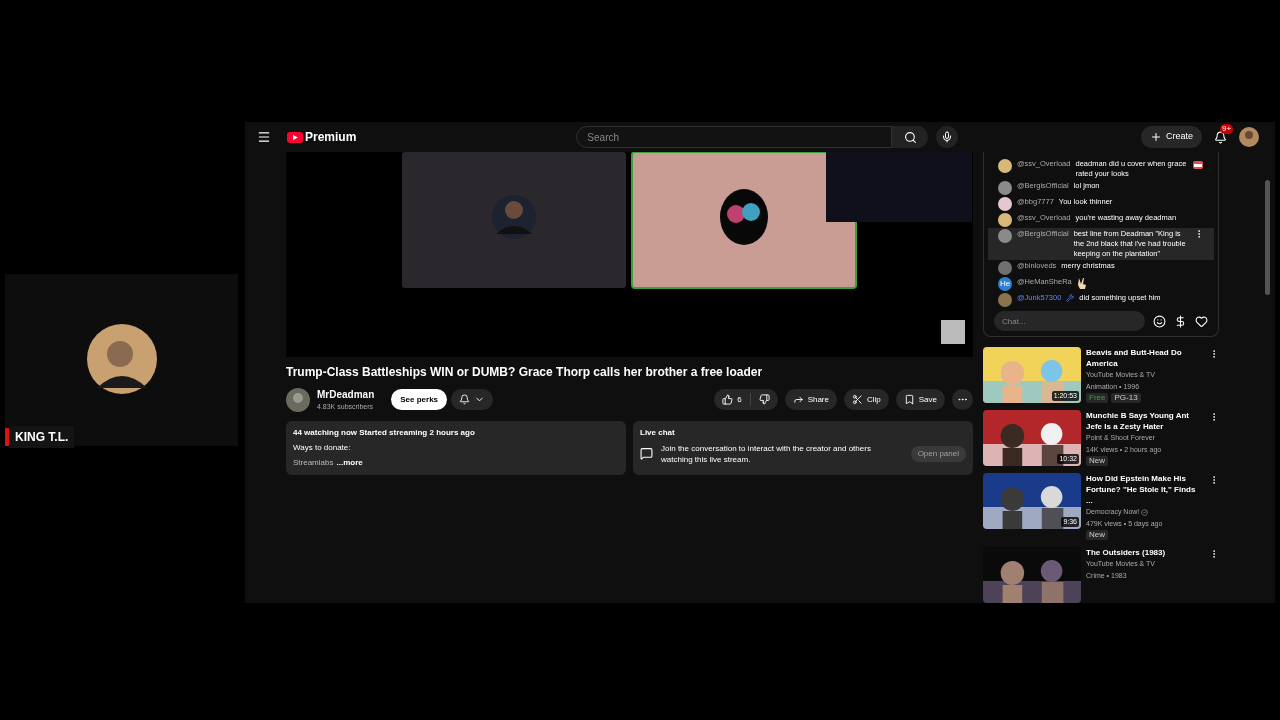  What do you see at coordinates (874, 399) in the screenshot?
I see `action-button: Clip` at bounding box center [874, 399].